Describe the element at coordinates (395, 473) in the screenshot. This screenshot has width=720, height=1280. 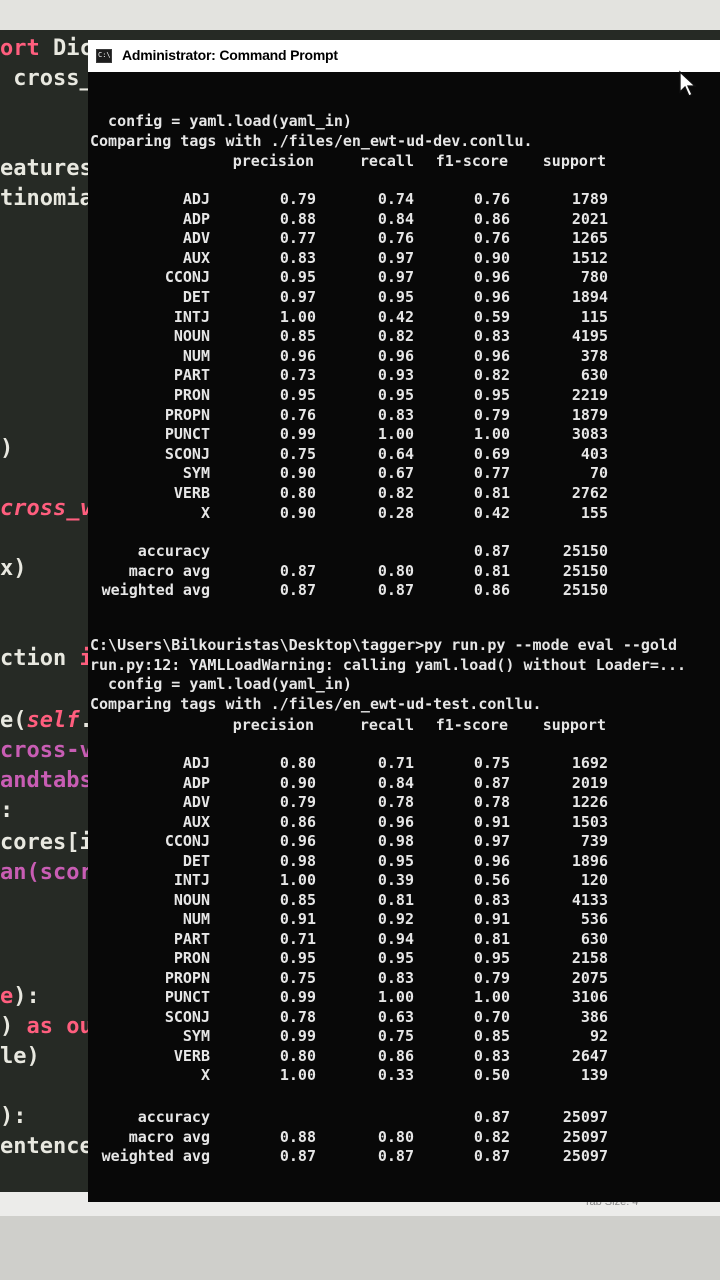
I see `metric-value: 0.67` at that location.